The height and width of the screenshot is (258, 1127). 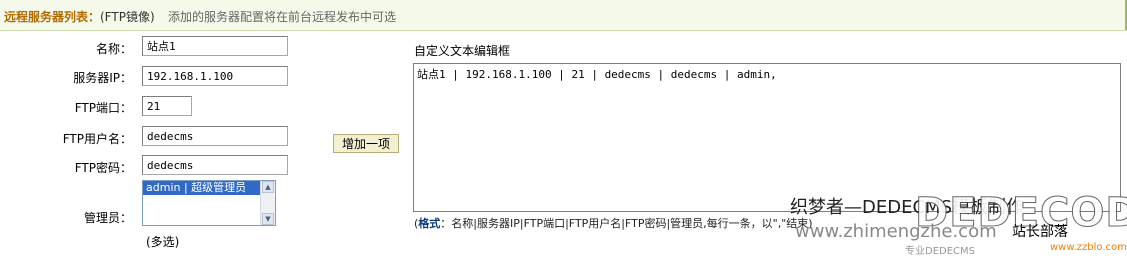 I want to click on admin-label: 管理员：, so click(x=107, y=218).